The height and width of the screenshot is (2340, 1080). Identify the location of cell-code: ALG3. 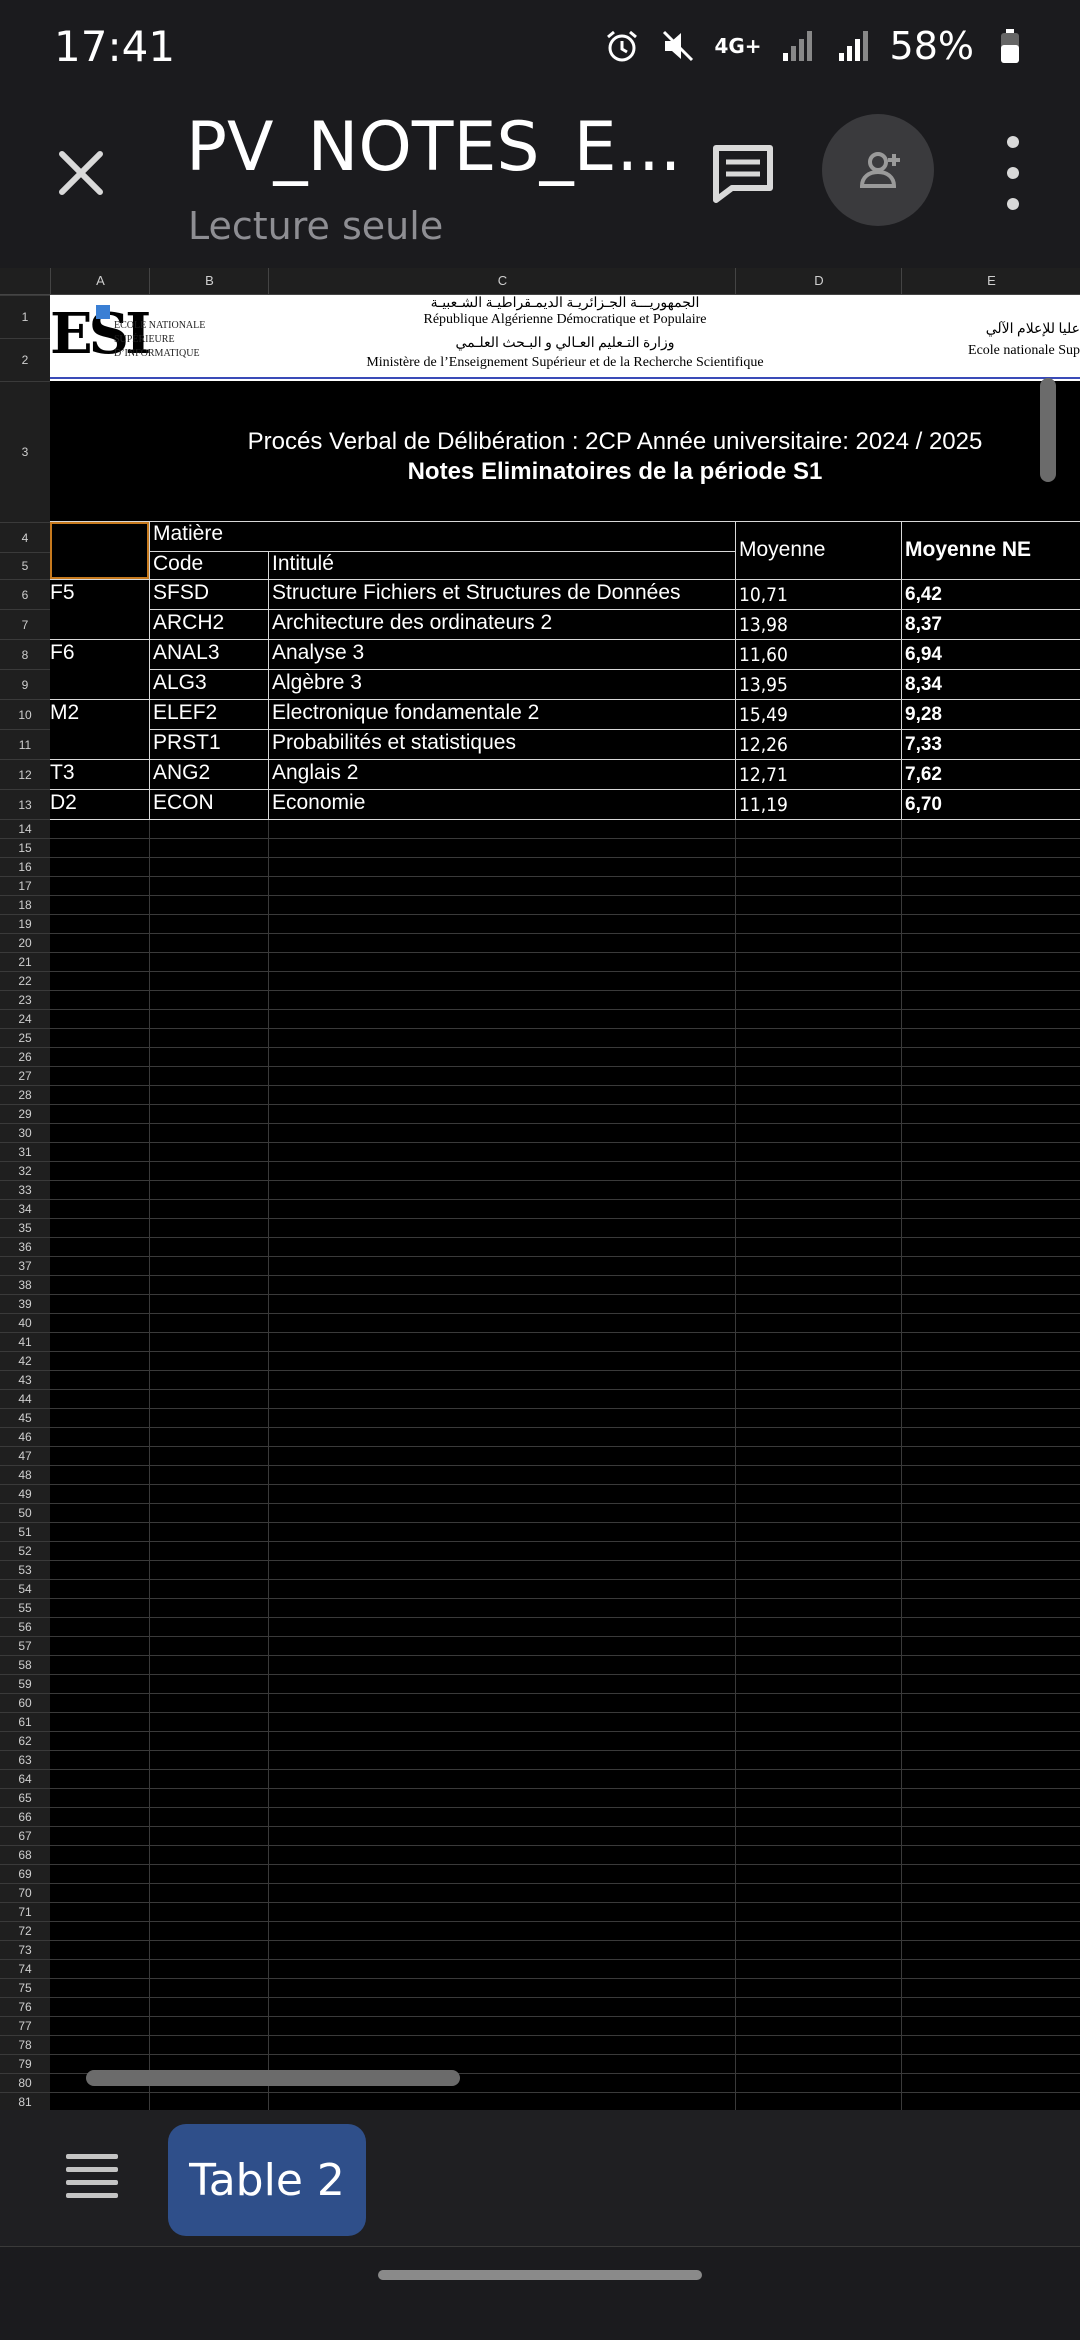
(180, 683).